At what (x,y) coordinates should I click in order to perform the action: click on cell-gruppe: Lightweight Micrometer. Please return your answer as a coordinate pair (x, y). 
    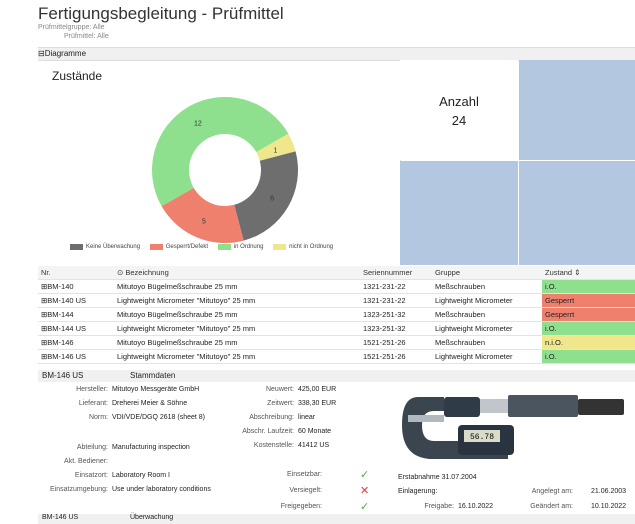
    Looking at the image, I should click on (487, 328).